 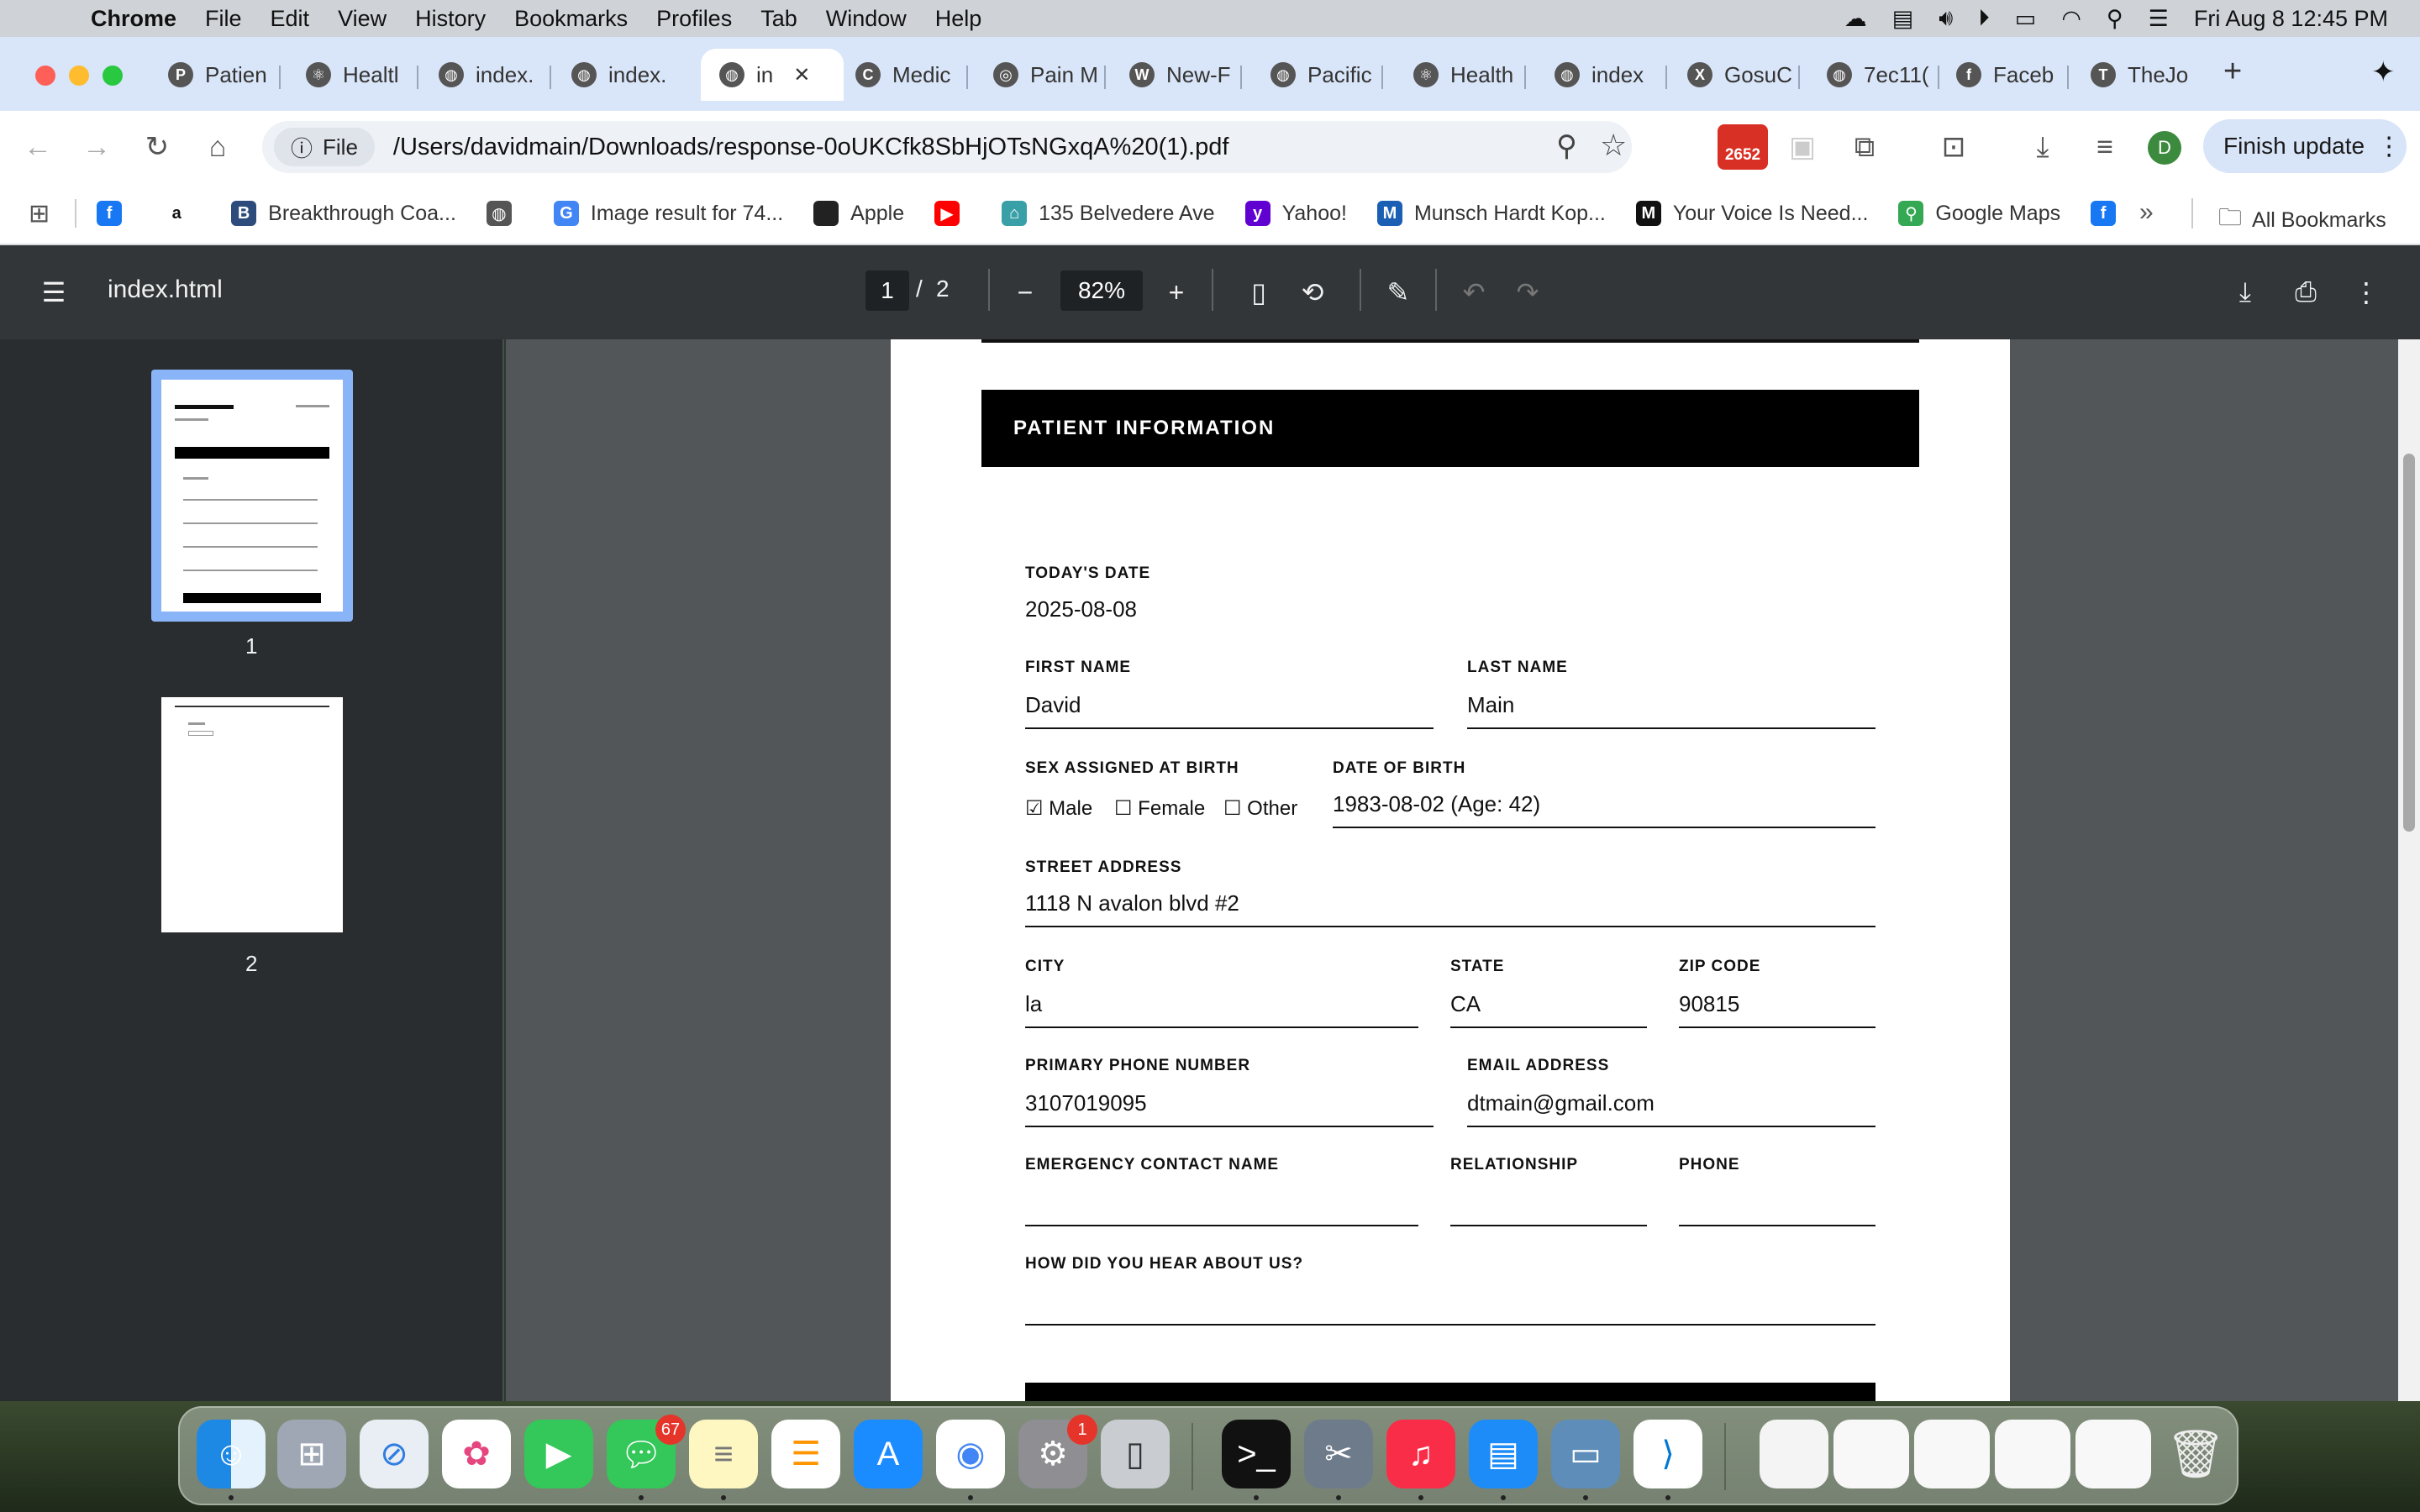 I want to click on volume-icon: 🔊︎, so click(x=1946, y=18).